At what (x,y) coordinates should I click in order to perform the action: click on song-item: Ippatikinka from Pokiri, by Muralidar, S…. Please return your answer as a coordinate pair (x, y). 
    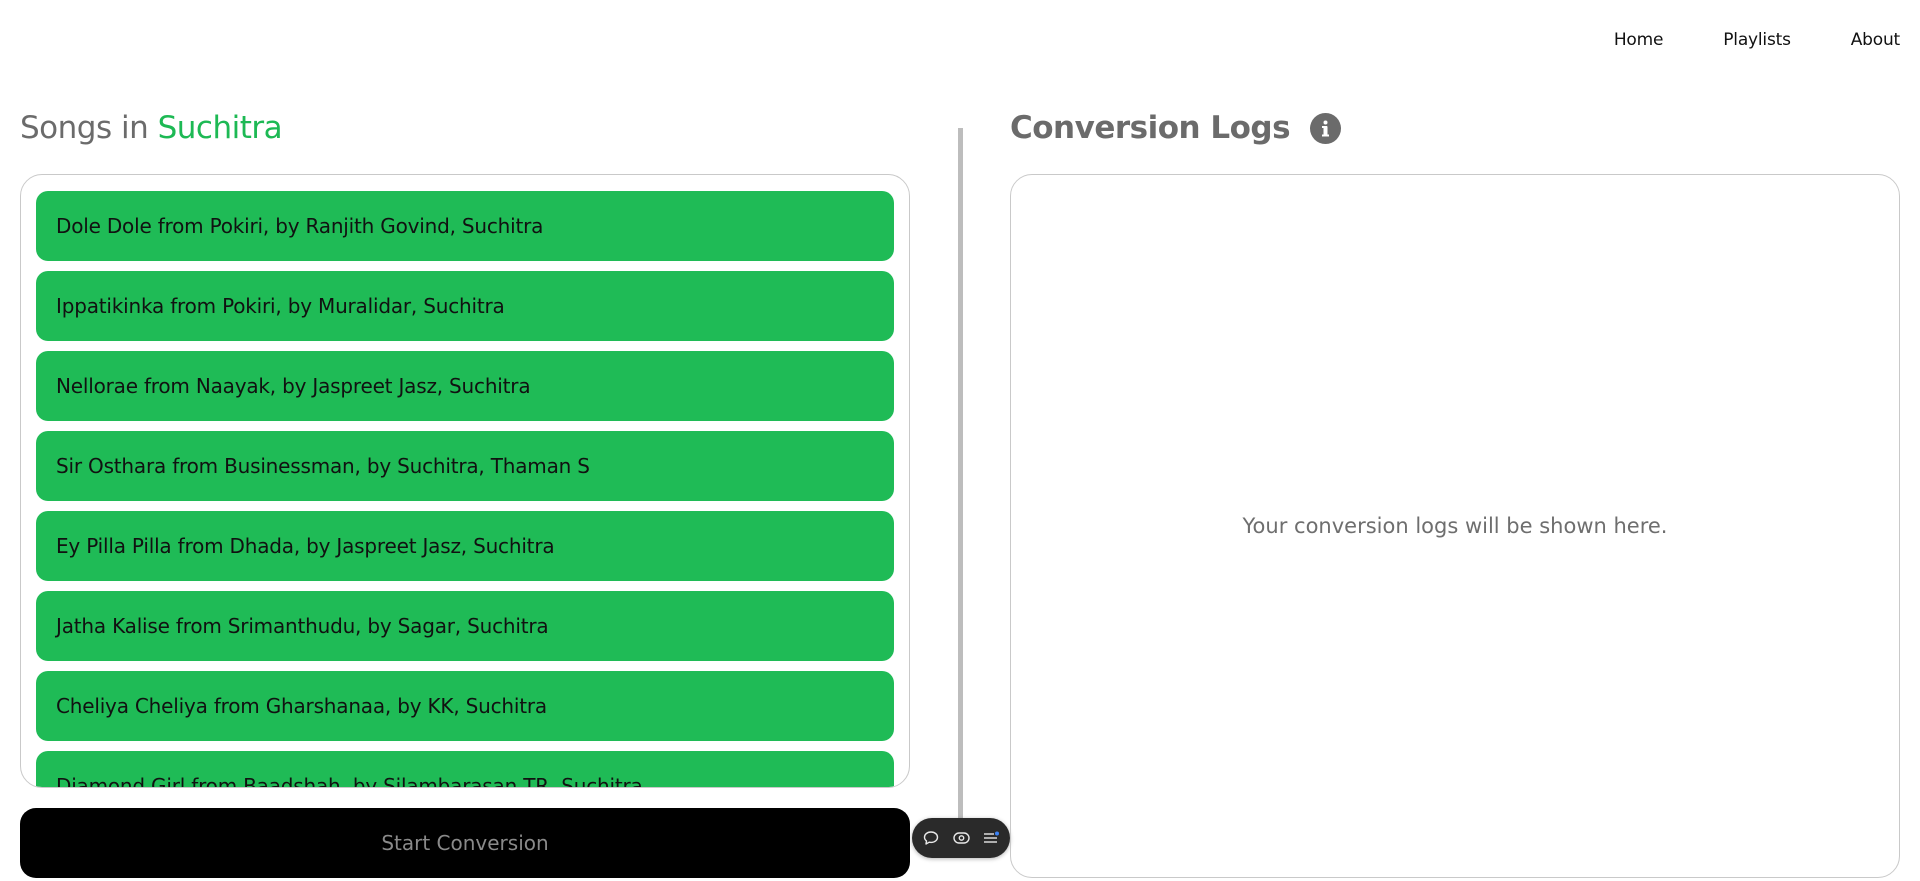
    Looking at the image, I should click on (465, 306).